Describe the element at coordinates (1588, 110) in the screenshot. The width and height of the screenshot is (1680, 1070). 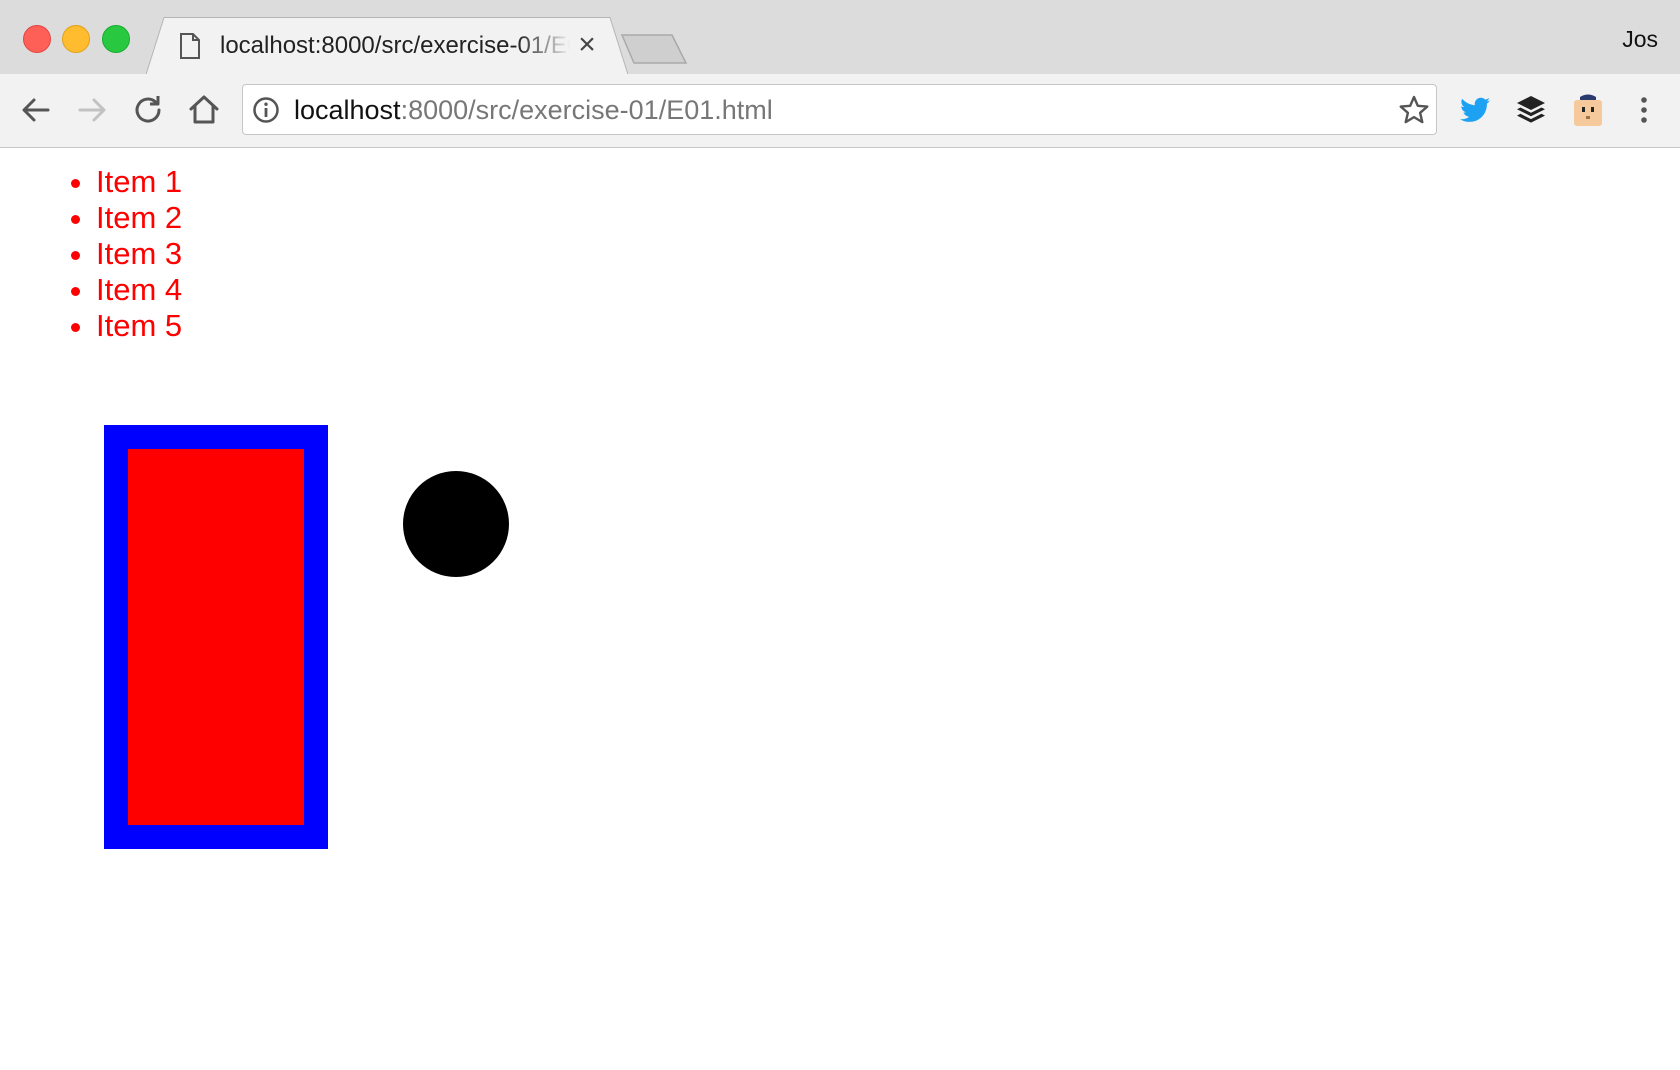
I see `face-extension-icon` at that location.